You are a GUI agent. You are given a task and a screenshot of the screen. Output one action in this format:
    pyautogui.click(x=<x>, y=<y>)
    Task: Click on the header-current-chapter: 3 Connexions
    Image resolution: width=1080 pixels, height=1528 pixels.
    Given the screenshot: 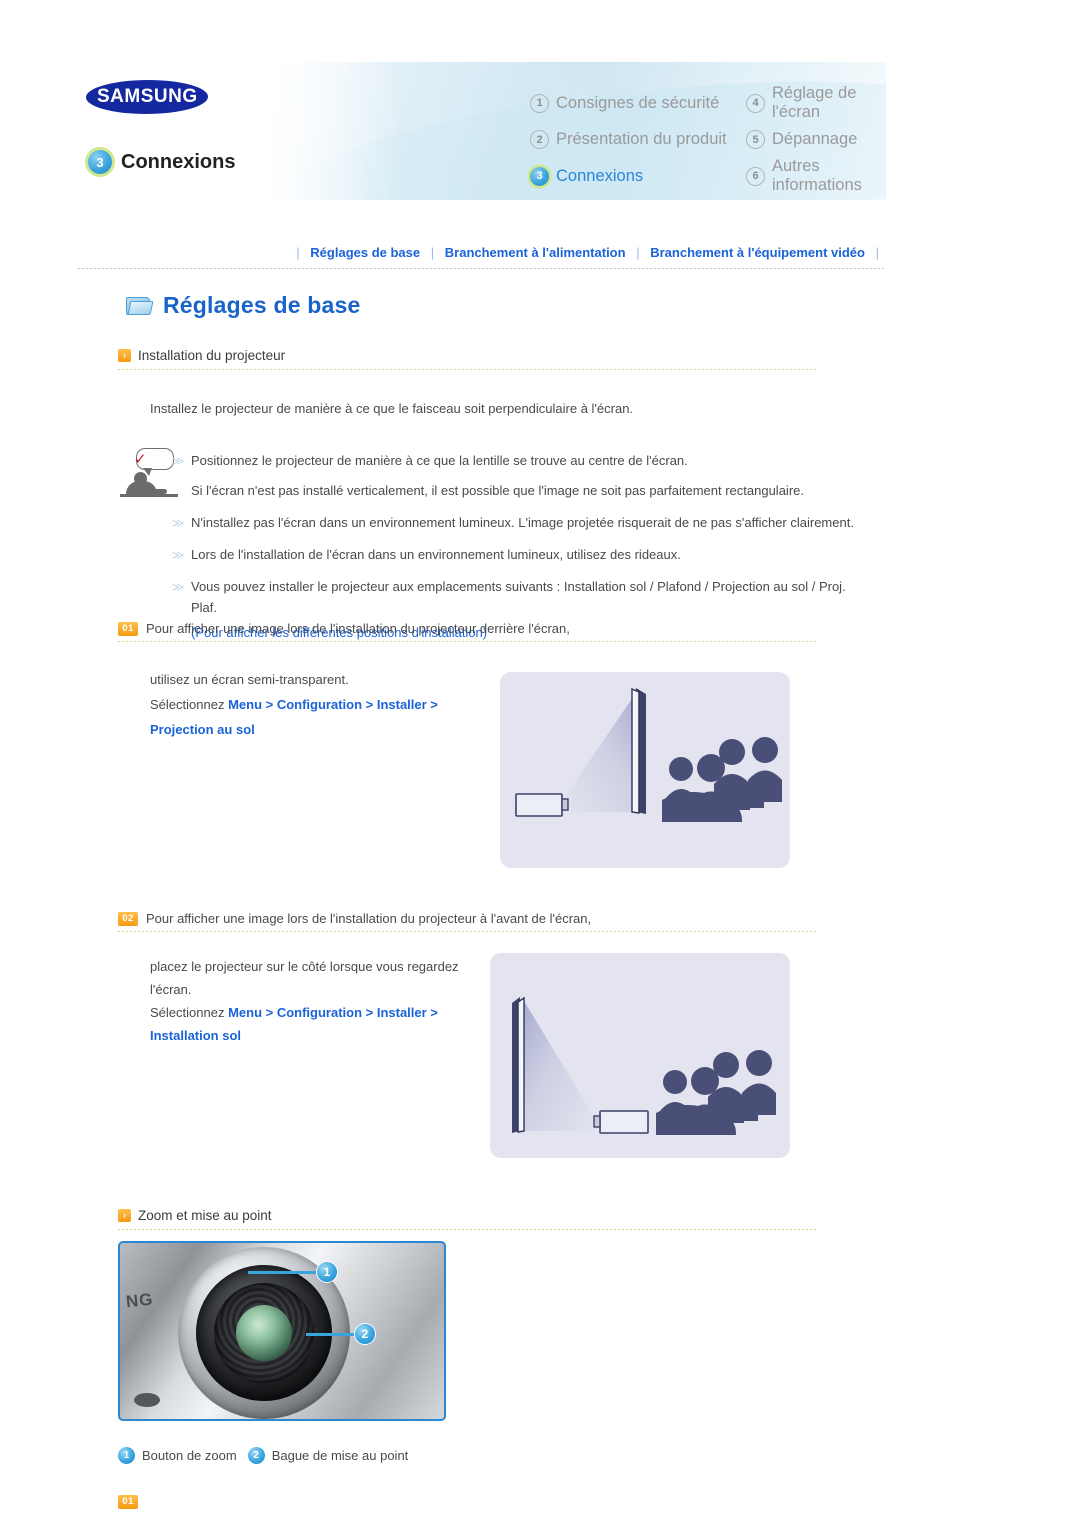 What is the action you would take?
    pyautogui.click(x=161, y=162)
    